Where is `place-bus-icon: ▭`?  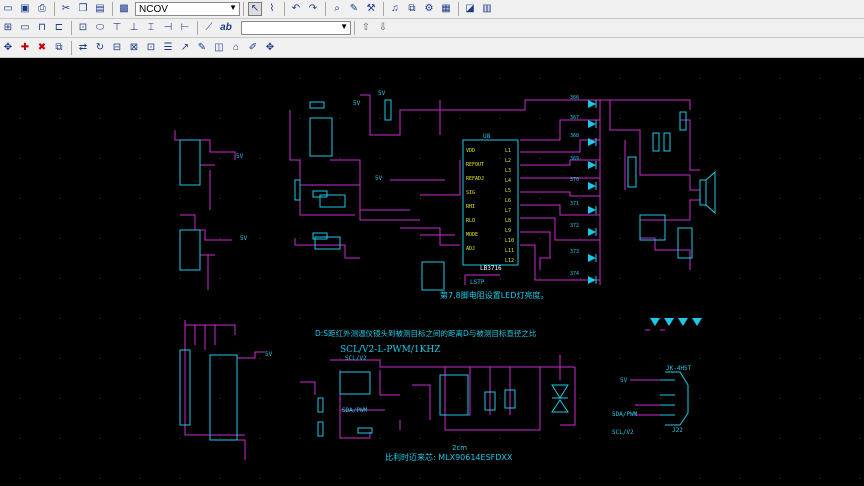
place-bus-icon: ▭ is located at coordinates (25, 28).